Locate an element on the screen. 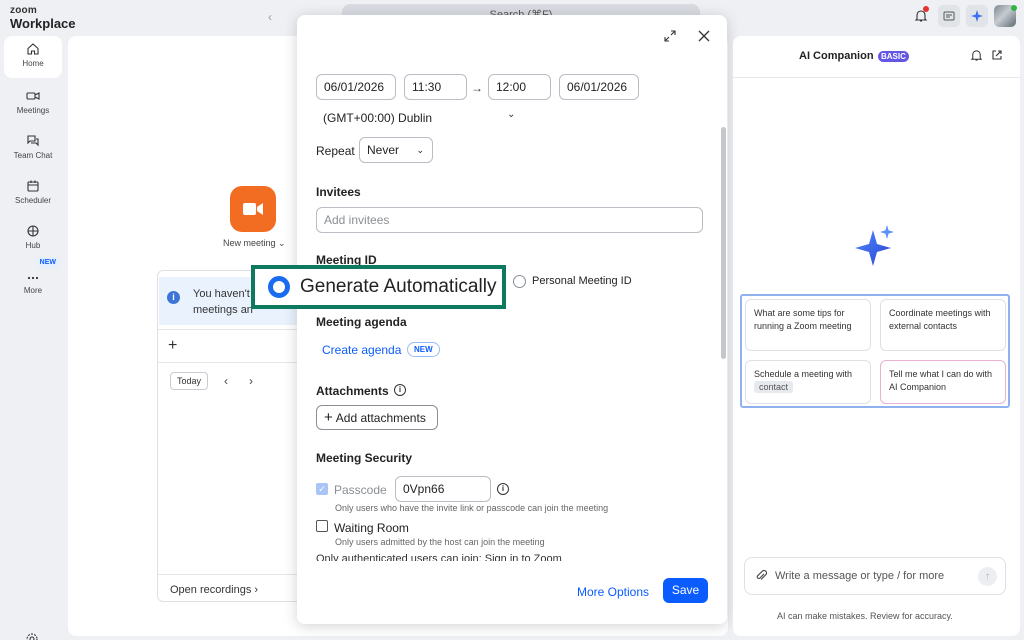  new-meeting-label-text: New meeting is located at coordinates (249, 243).